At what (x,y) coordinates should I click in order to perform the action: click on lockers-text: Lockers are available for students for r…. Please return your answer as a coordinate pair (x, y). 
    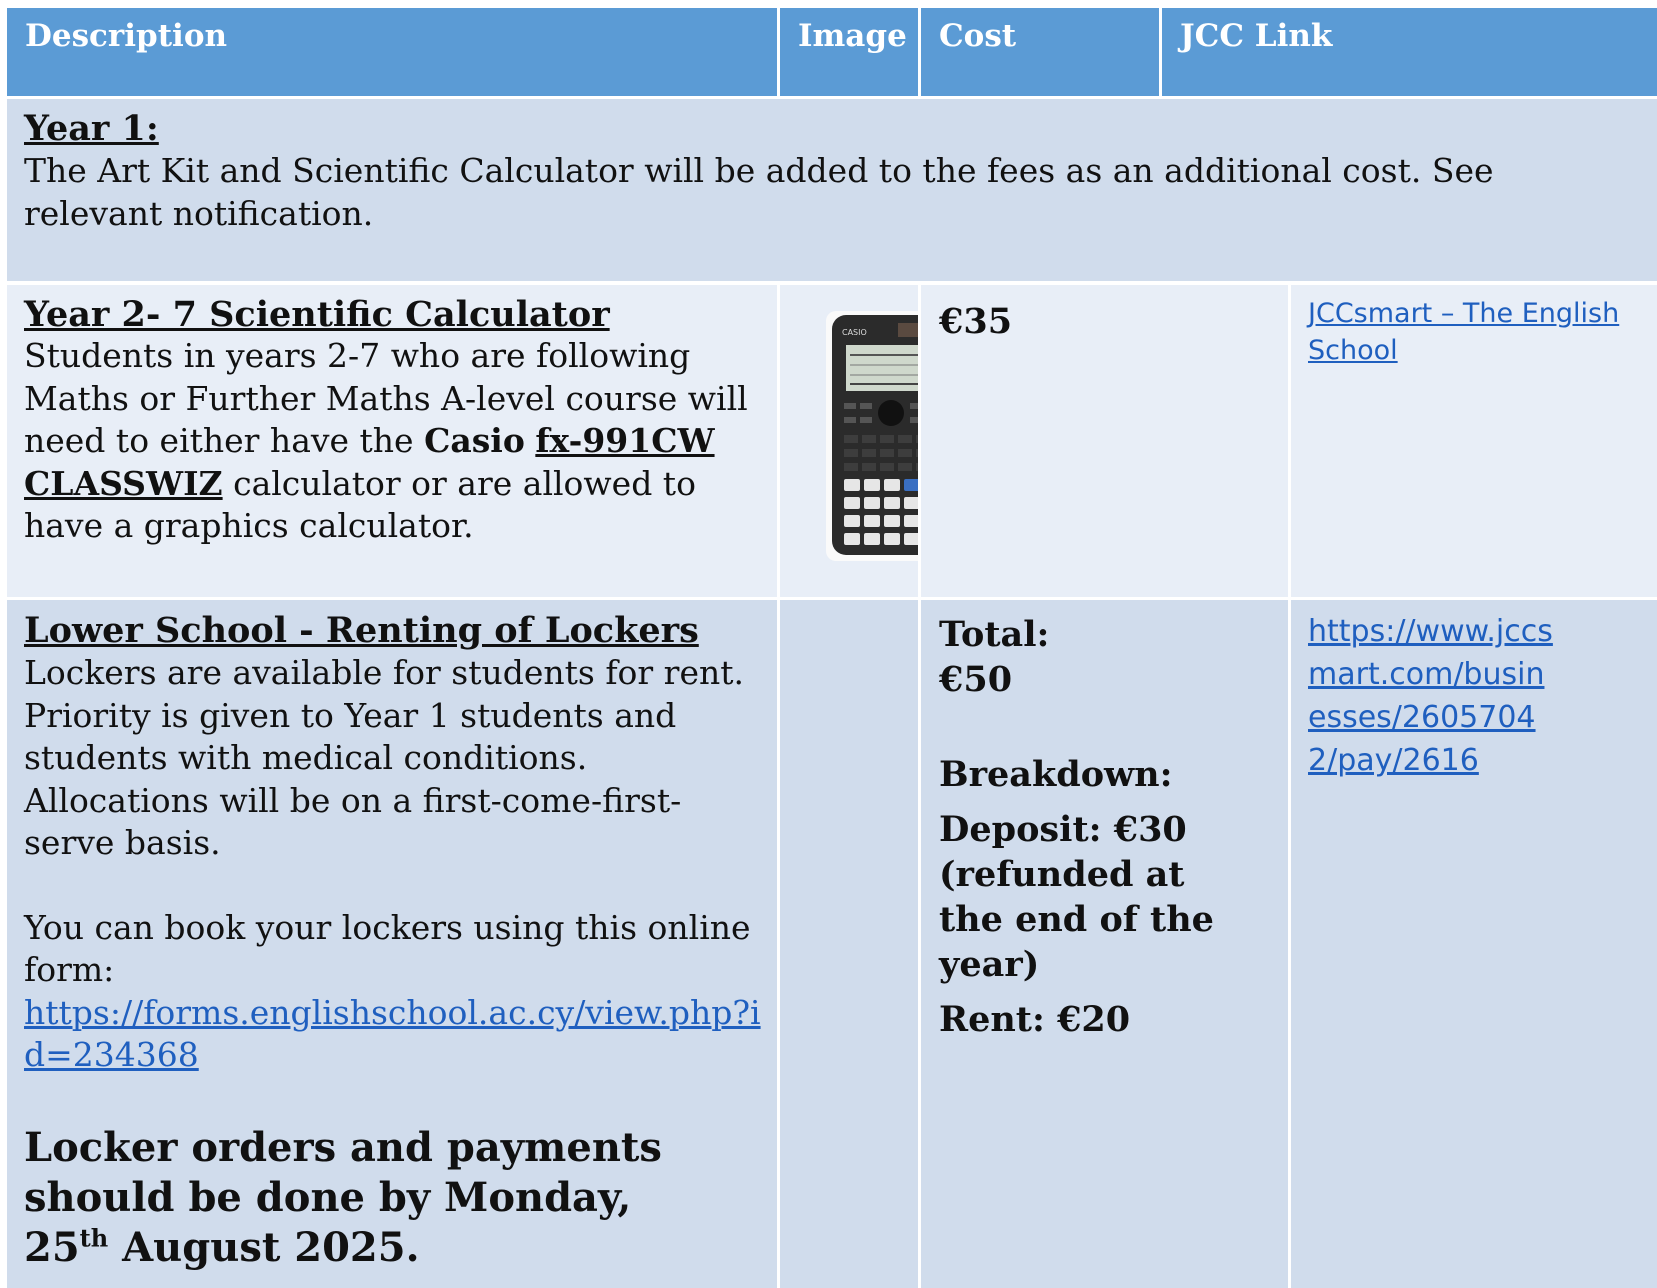
    Looking at the image, I should click on (384, 757).